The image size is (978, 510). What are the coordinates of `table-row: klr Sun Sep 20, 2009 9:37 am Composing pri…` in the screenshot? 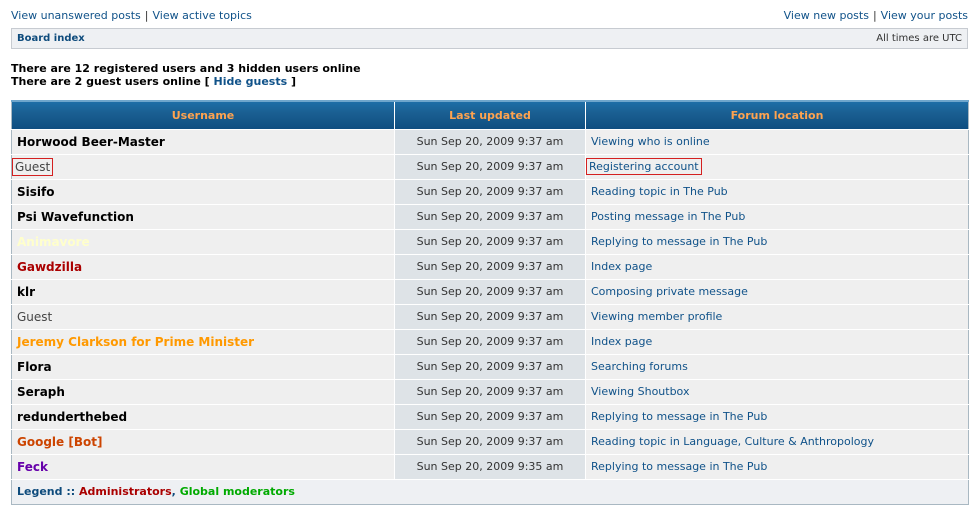 It's located at (490, 291).